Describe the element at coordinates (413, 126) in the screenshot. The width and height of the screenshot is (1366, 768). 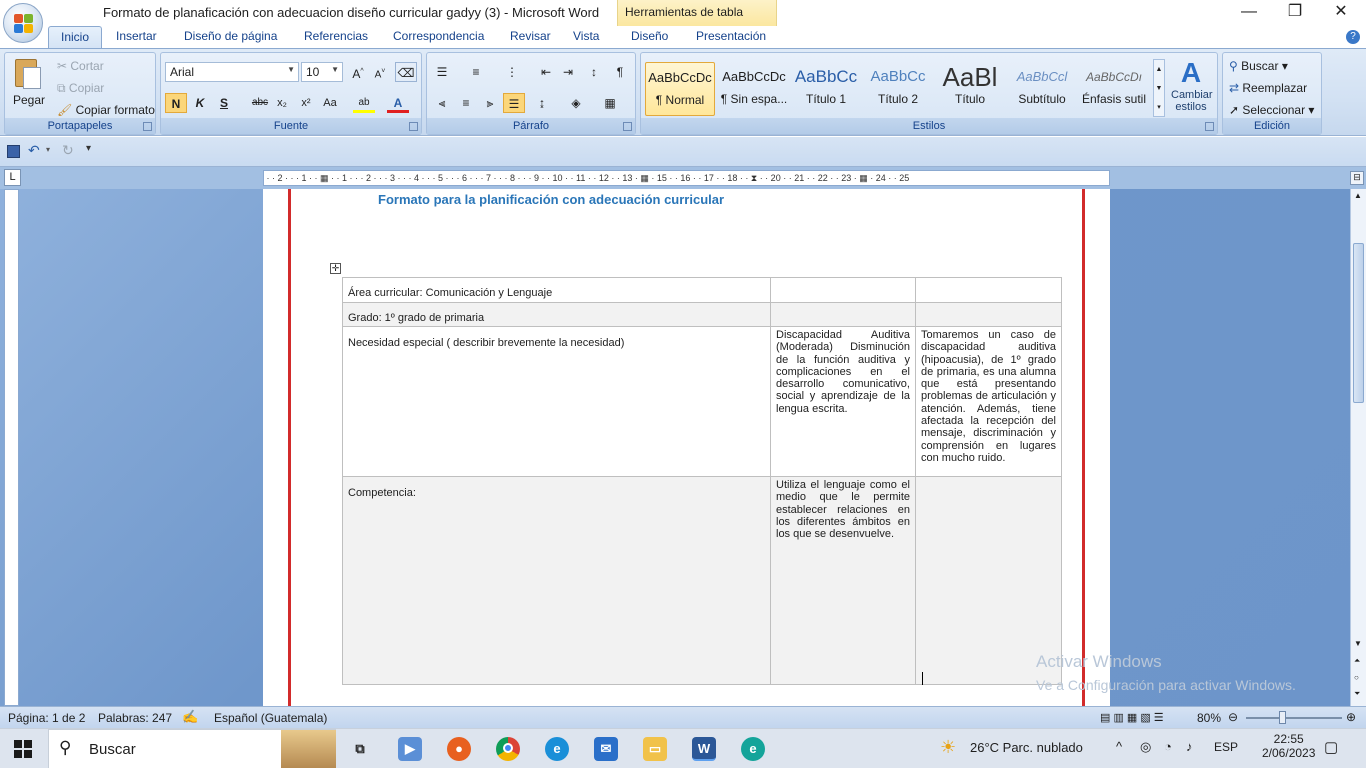
I see `font-launcher-icon` at that location.